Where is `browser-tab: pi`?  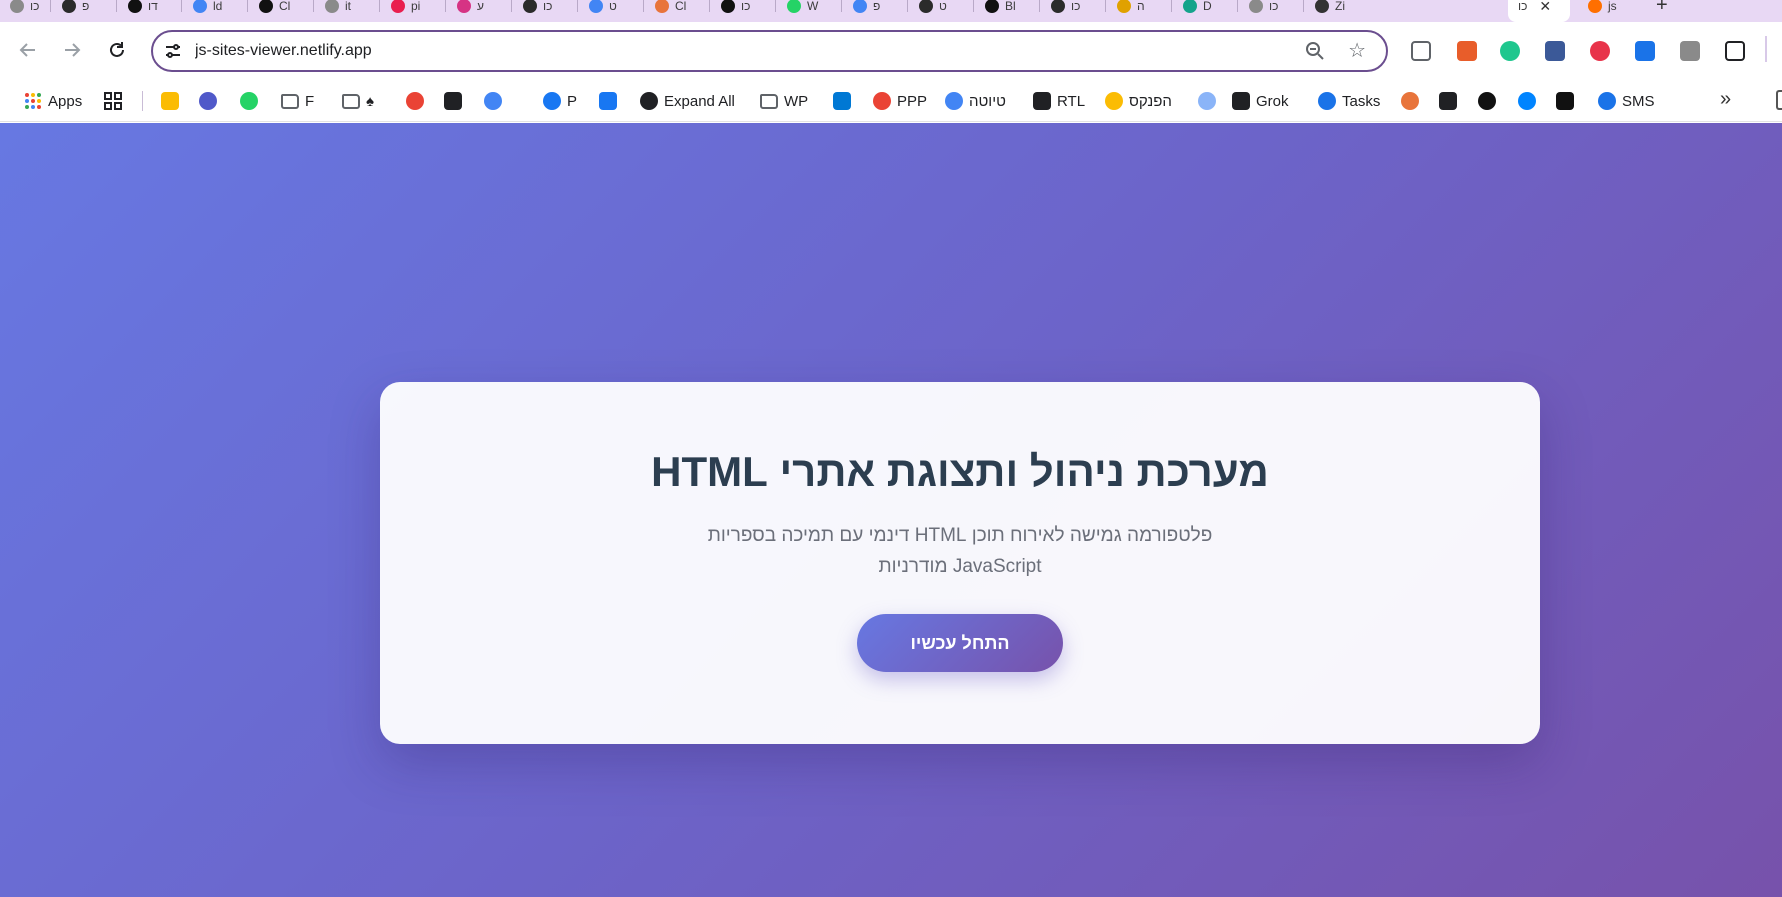
browser-tab: pi is located at coordinates (414, 11).